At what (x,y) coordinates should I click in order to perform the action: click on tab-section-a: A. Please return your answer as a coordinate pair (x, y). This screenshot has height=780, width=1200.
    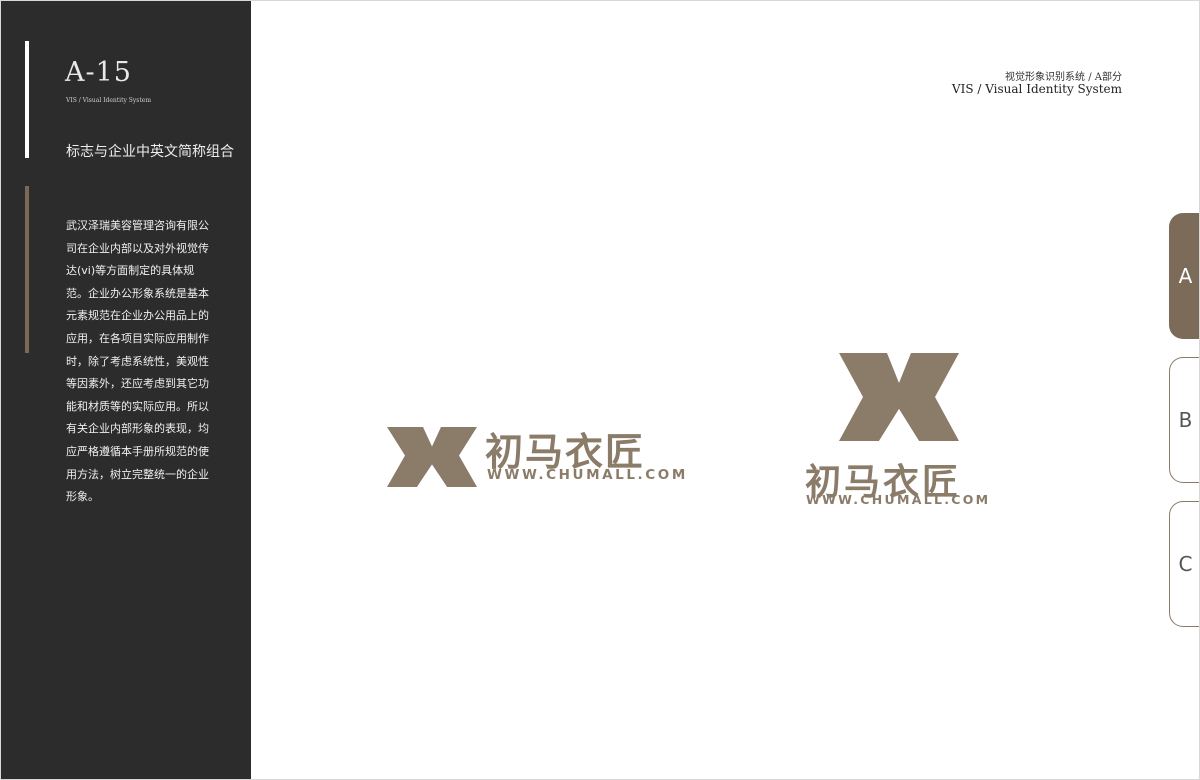
    Looking at the image, I should click on (1184, 276).